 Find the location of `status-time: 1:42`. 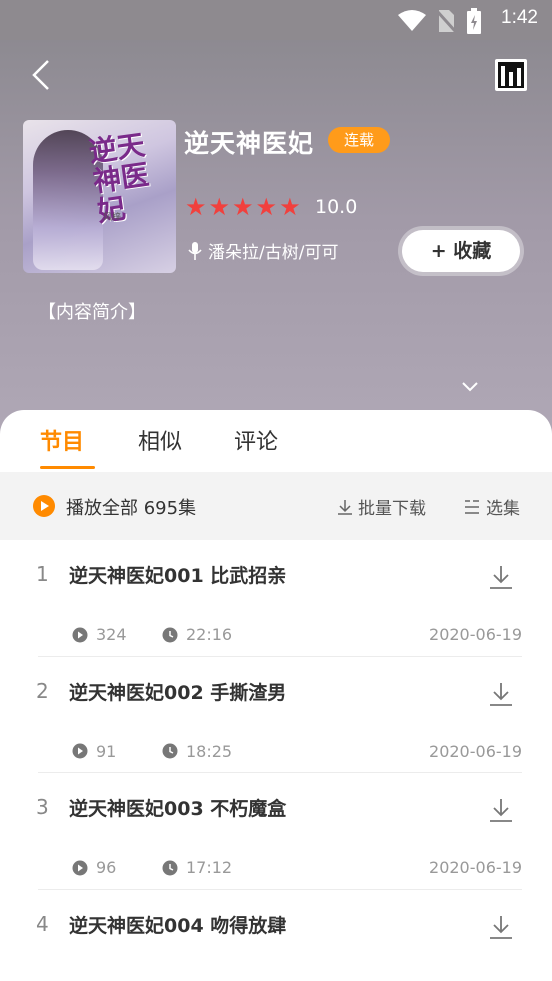

status-time: 1:42 is located at coordinates (519, 17).